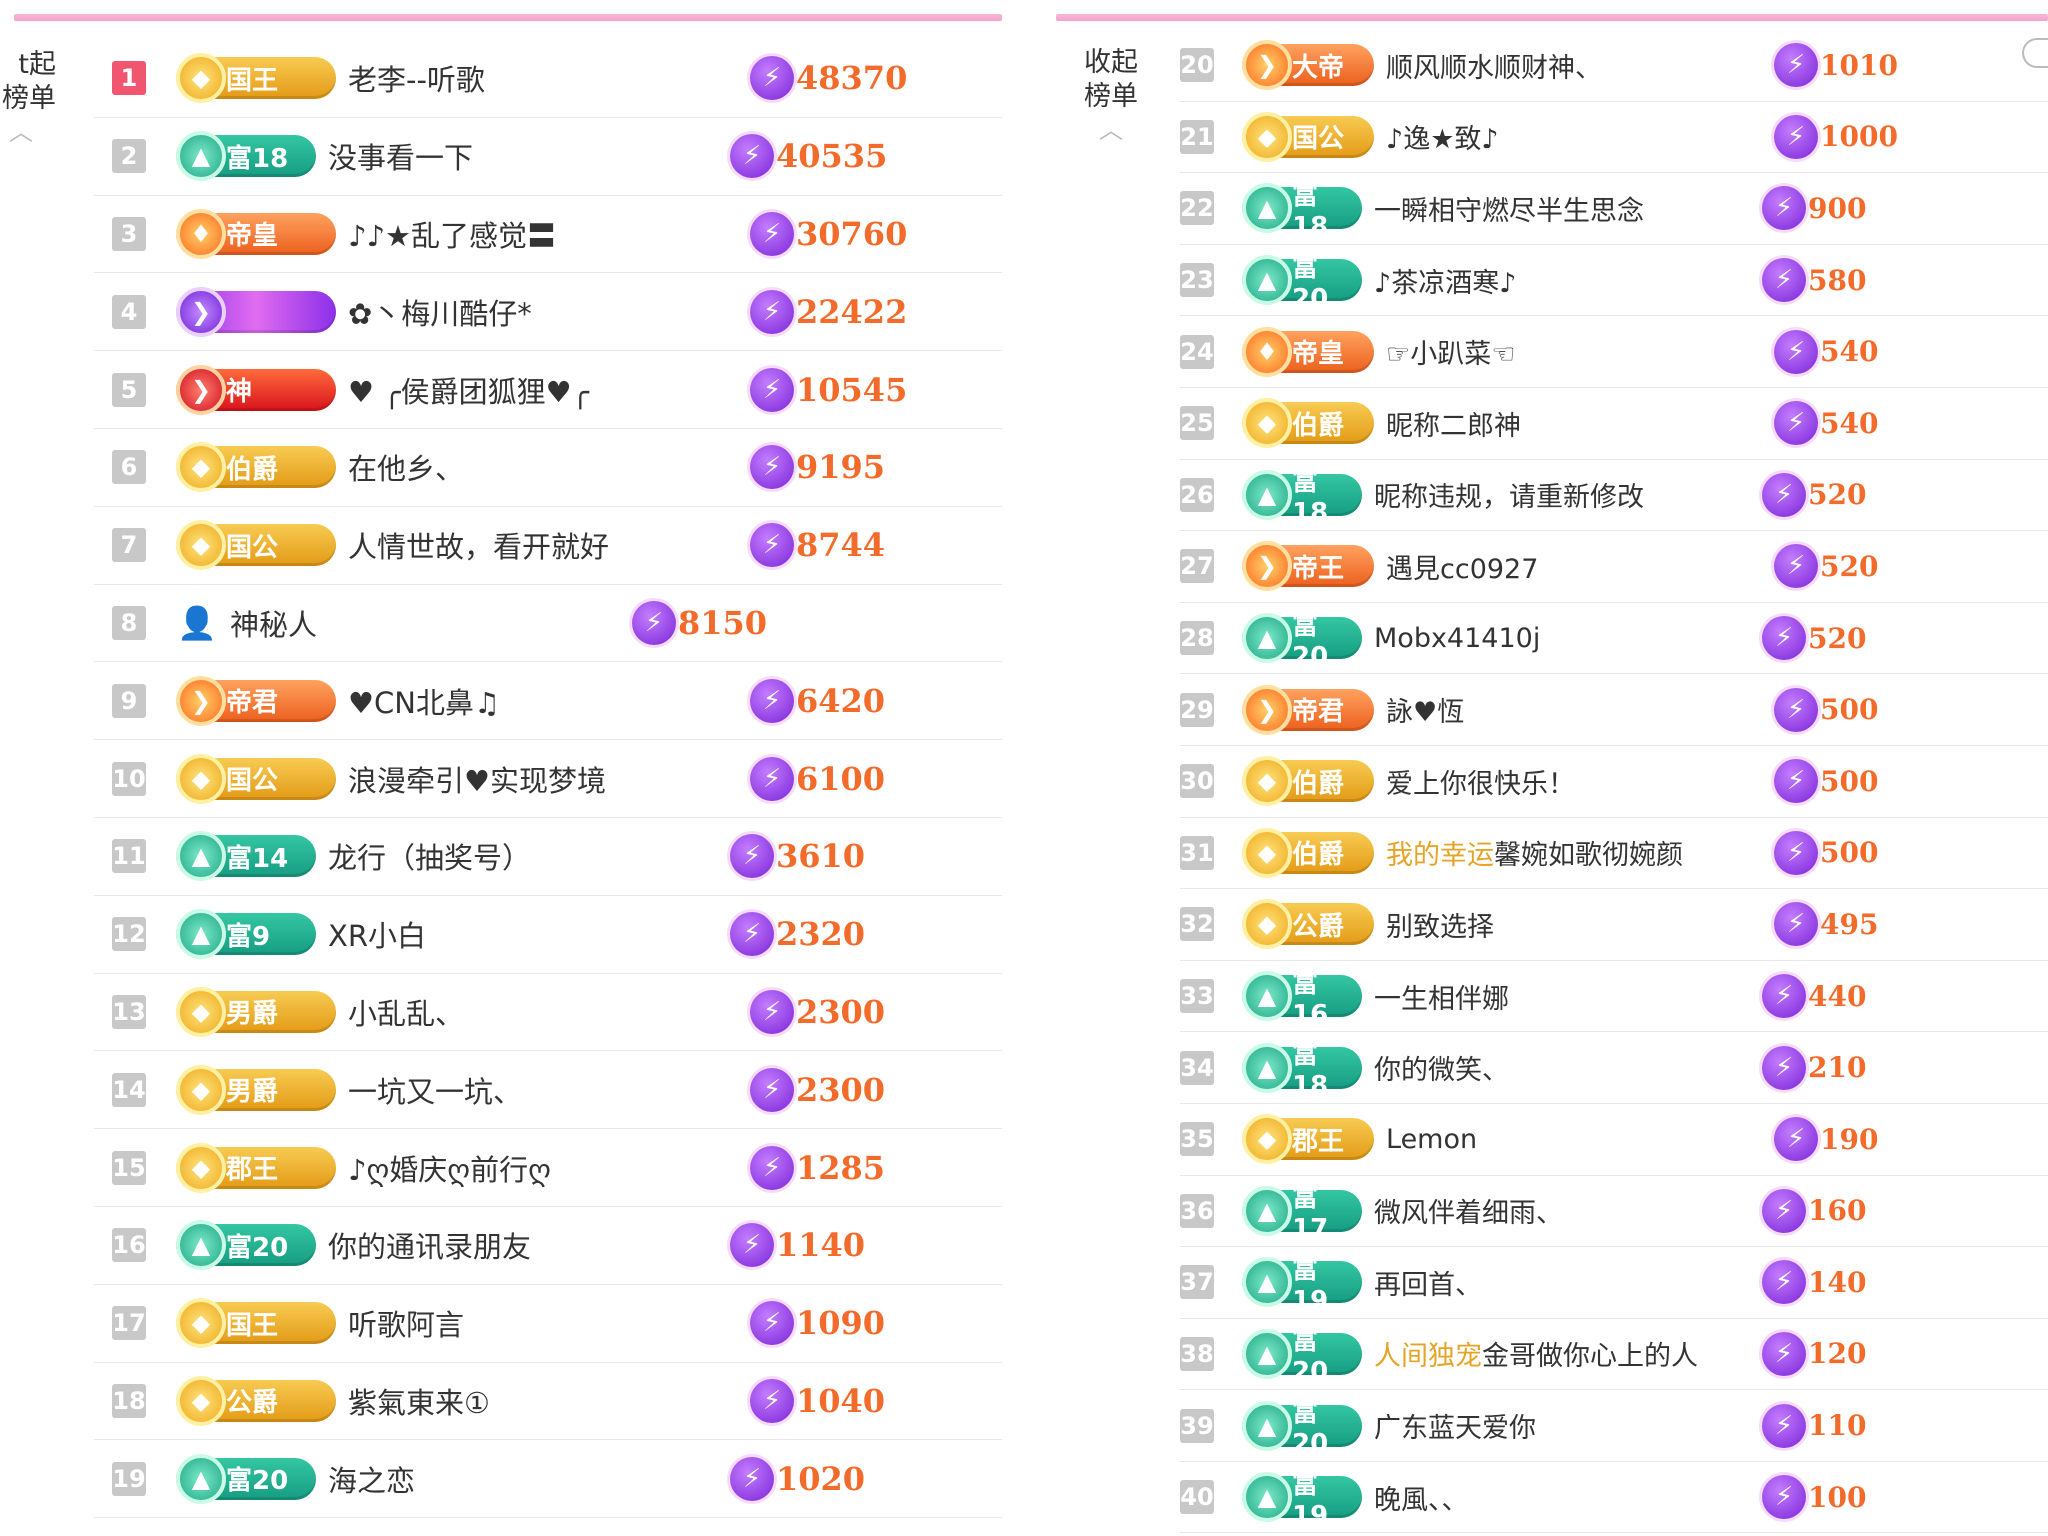 The height and width of the screenshot is (1536, 2048). I want to click on leaderboard-row: 5 ❯ 神 ♥ ╭侯爵团狐狸♥╭ ⚡ 10545, so click(548, 390).